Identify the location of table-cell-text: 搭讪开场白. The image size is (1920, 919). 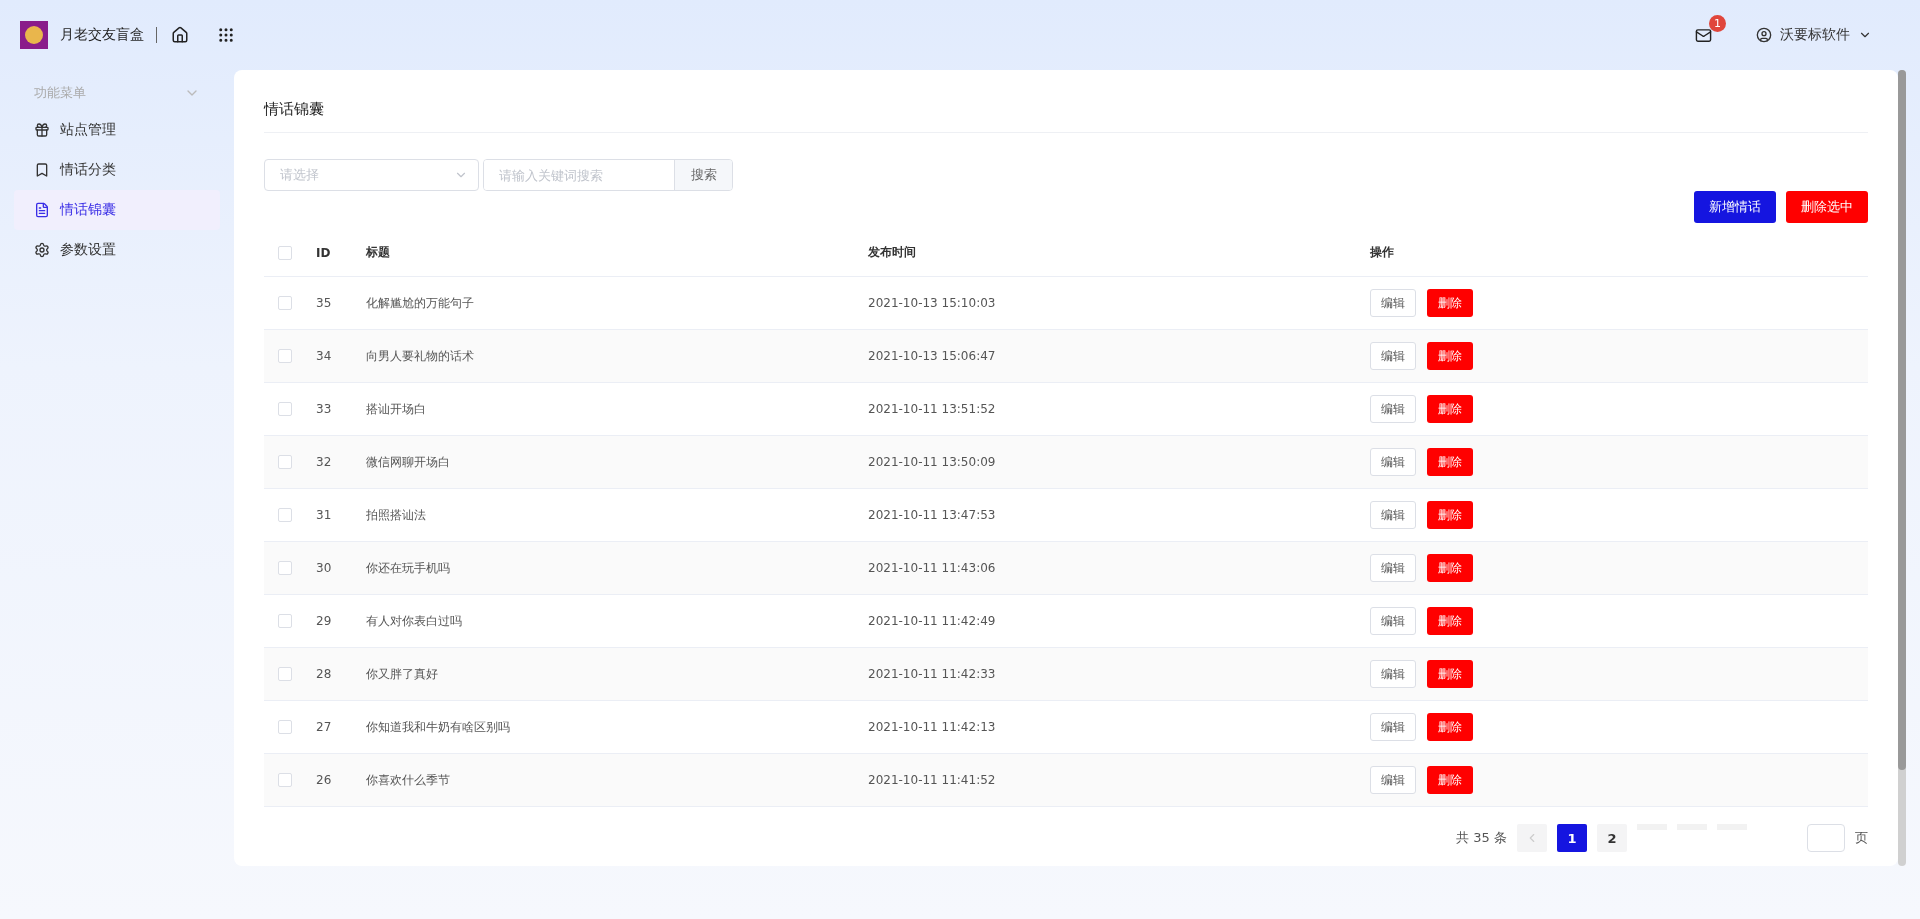
(396, 409).